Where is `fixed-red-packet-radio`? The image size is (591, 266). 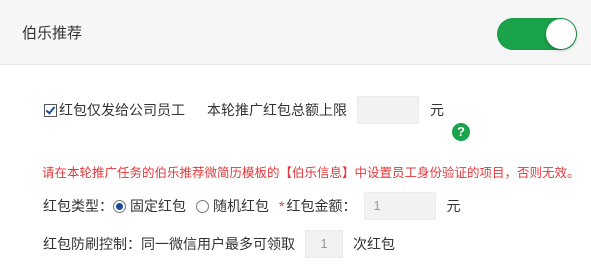
fixed-red-packet-radio is located at coordinates (119, 206).